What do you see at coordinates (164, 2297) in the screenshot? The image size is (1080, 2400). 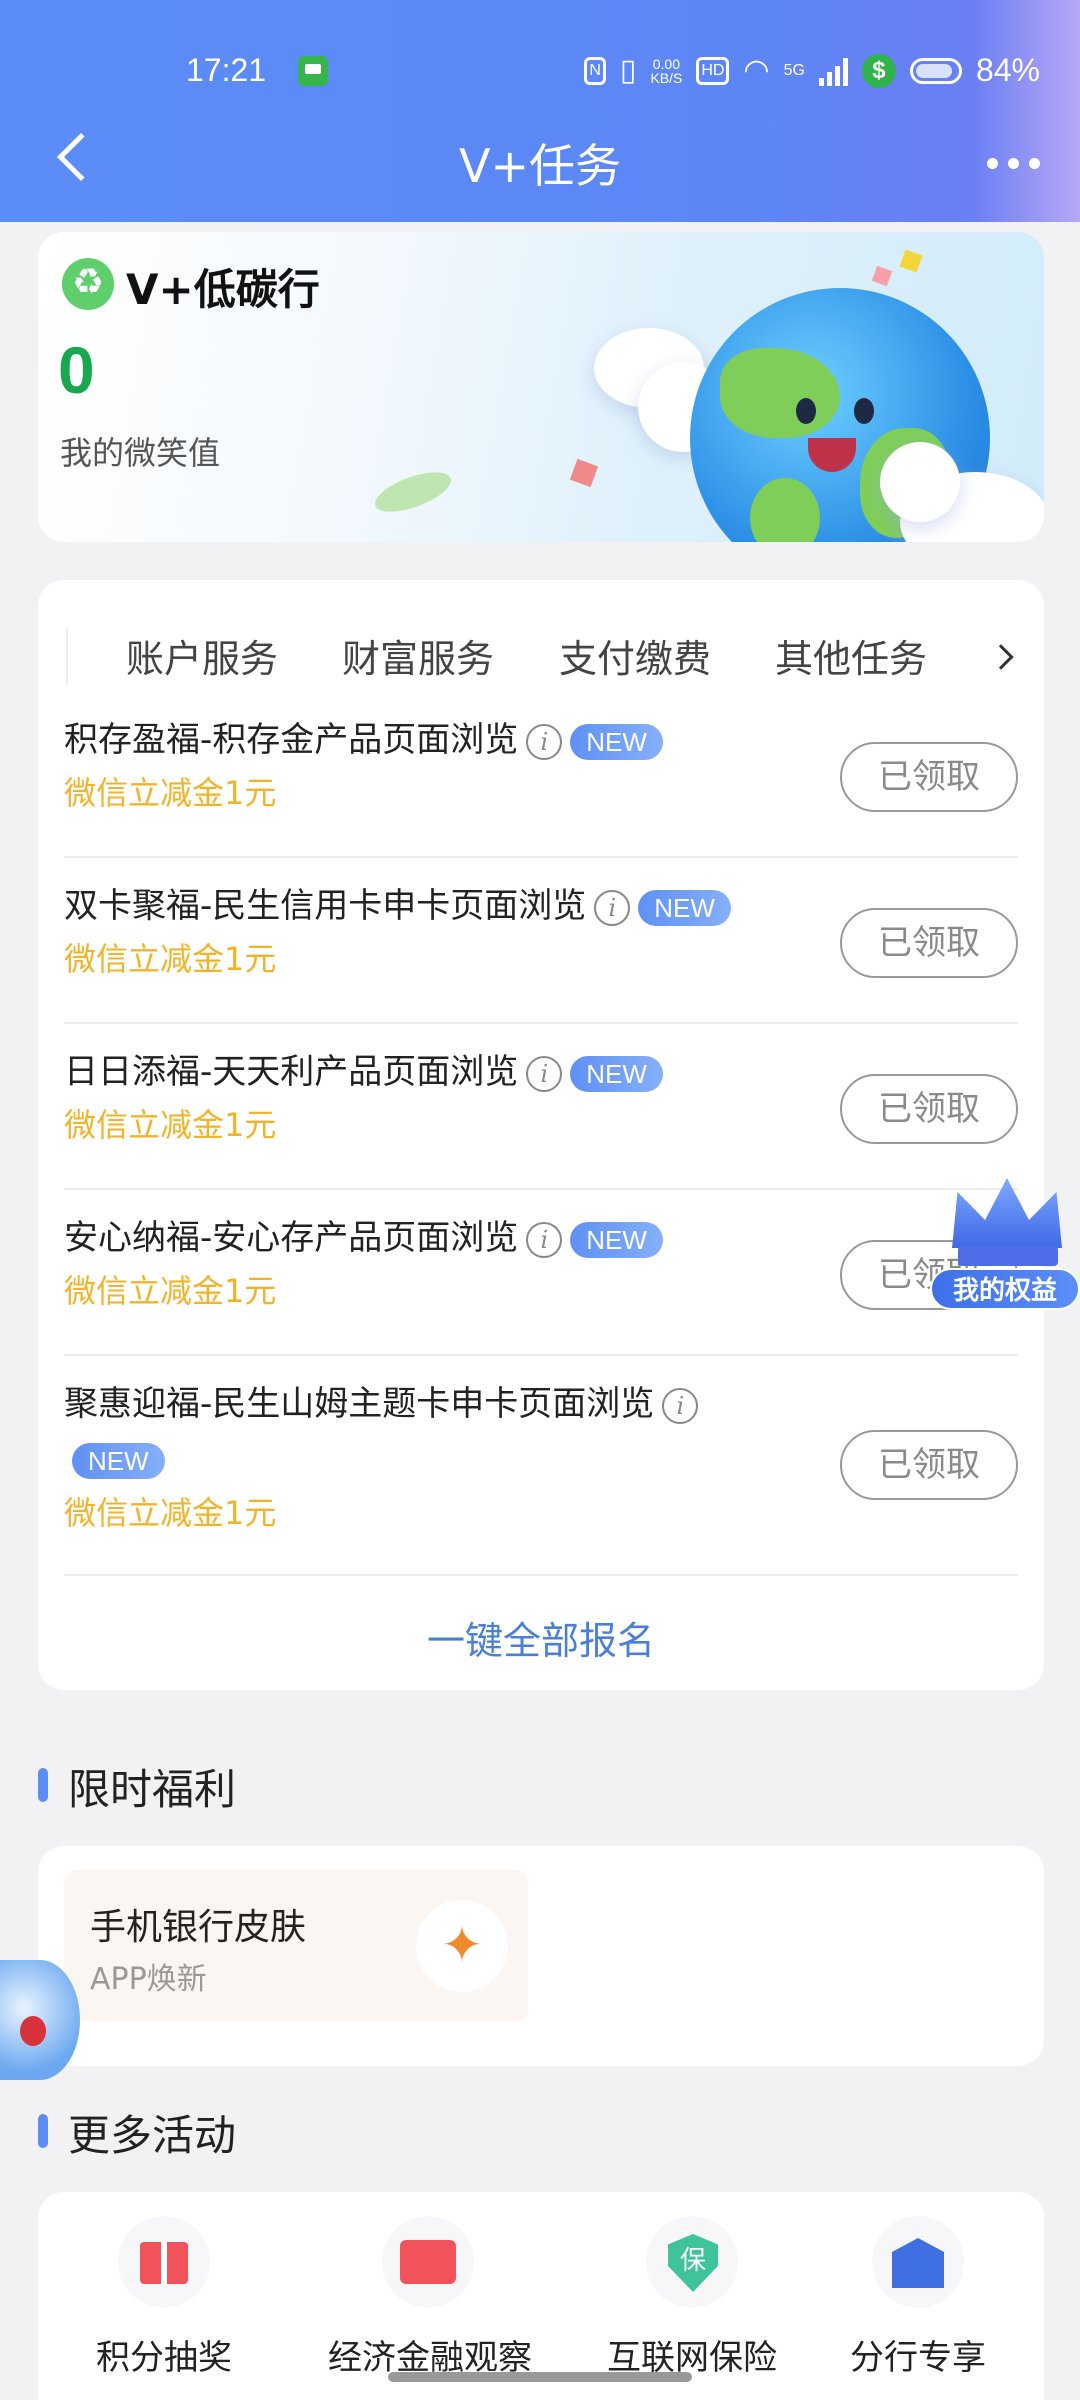 I see `activity-points-lottery: 积分抽奖` at bounding box center [164, 2297].